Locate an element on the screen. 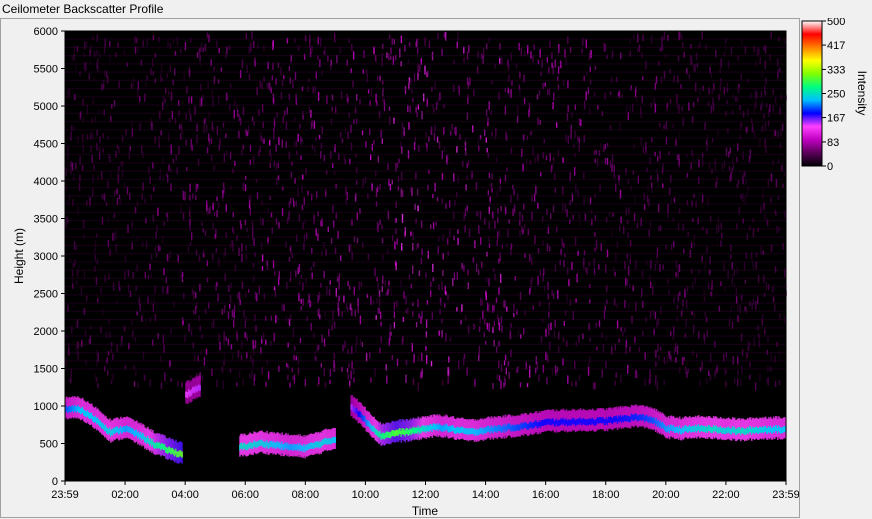  colorbar-tick-label: 0 is located at coordinates (830, 167).